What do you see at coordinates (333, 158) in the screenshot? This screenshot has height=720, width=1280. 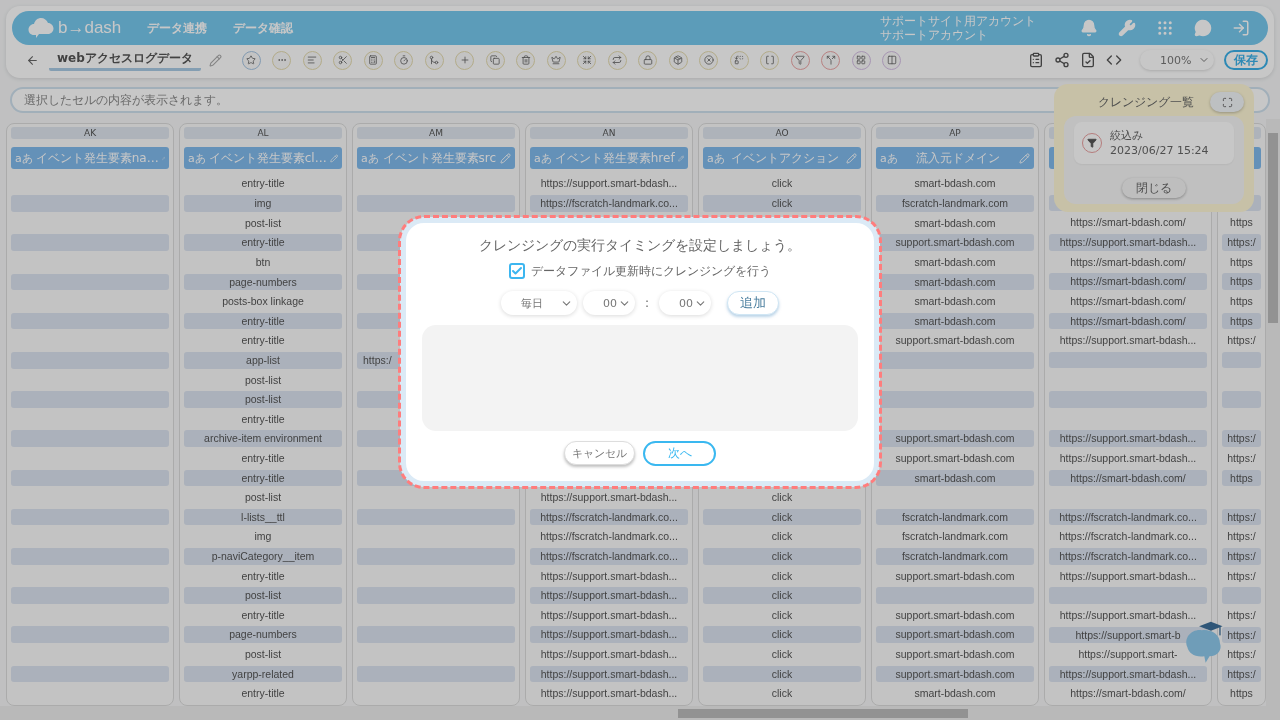 I see `pencil-icon` at bounding box center [333, 158].